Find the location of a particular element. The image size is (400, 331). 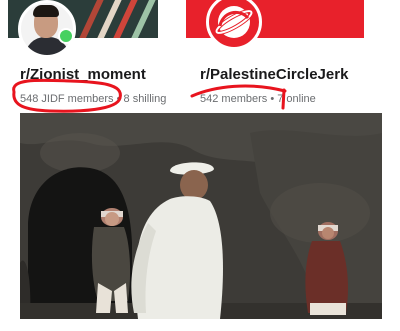

member-count: 542 members is located at coordinates (234, 99).